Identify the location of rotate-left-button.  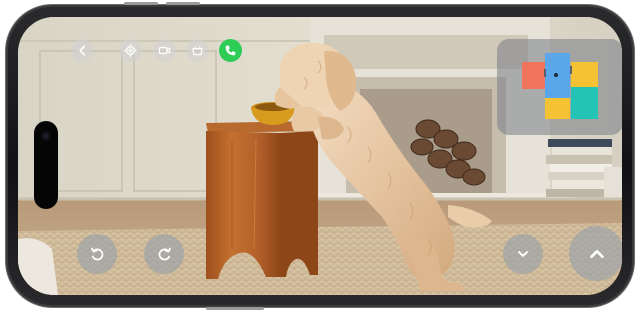
(97, 254).